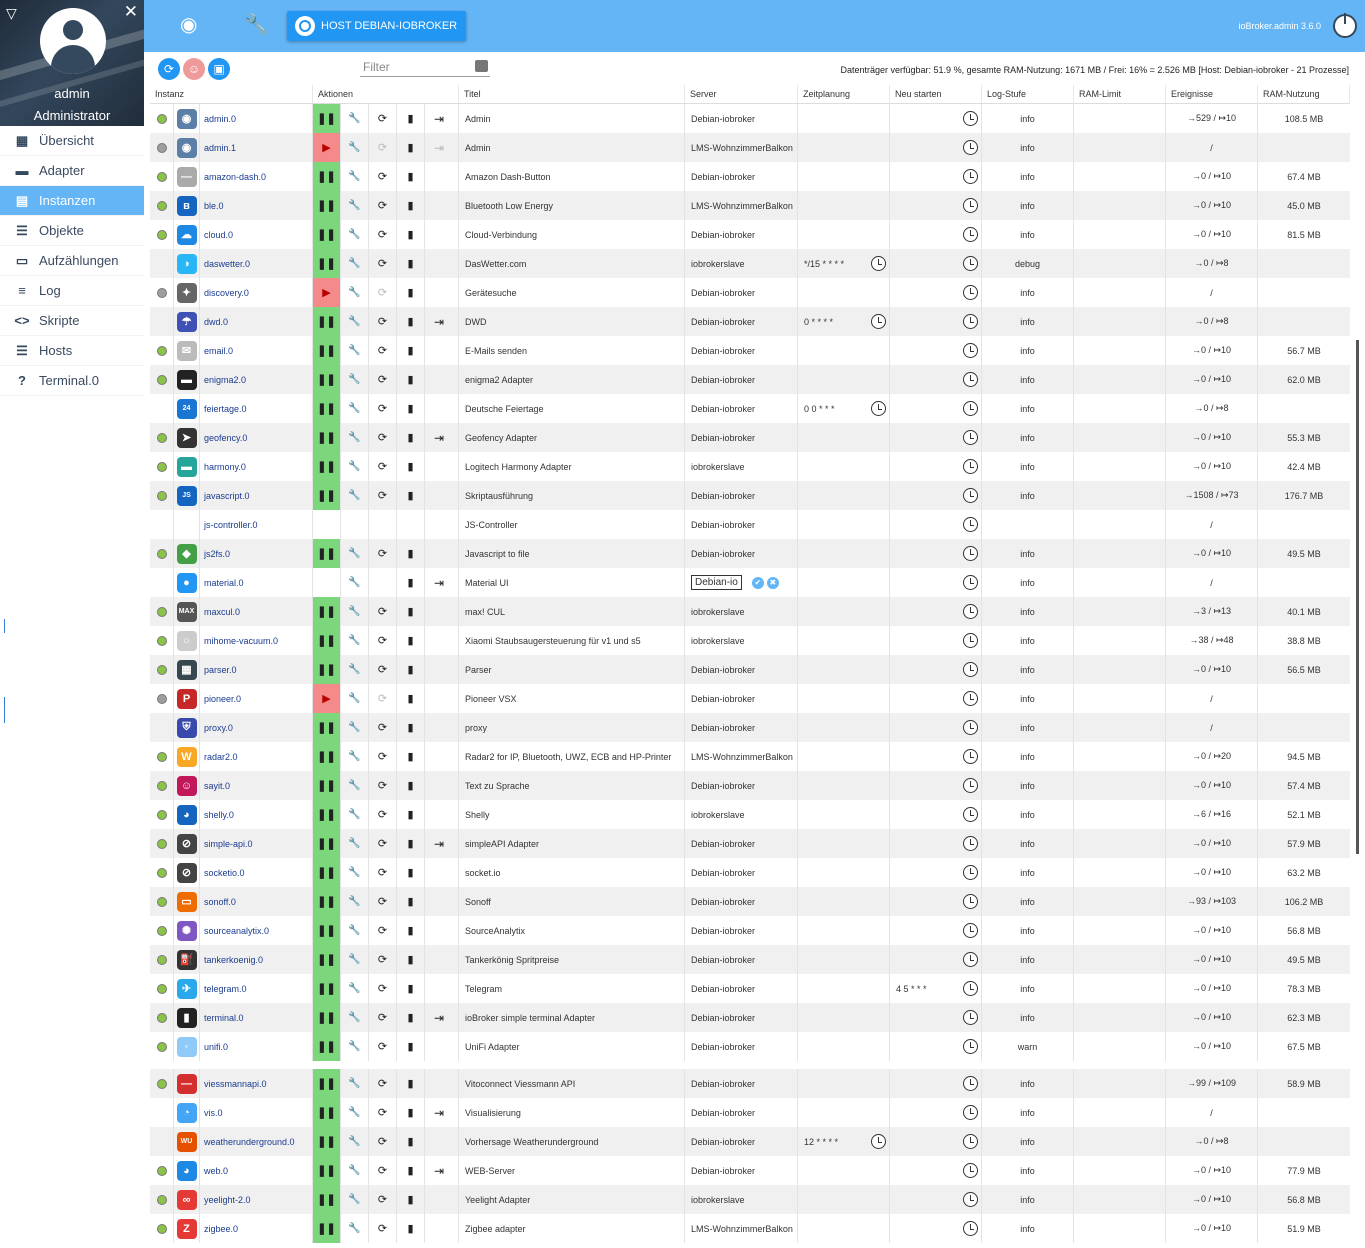 The image size is (1365, 1248). What do you see at coordinates (256, 466) in the screenshot?
I see `instance-name: harmony.0` at bounding box center [256, 466].